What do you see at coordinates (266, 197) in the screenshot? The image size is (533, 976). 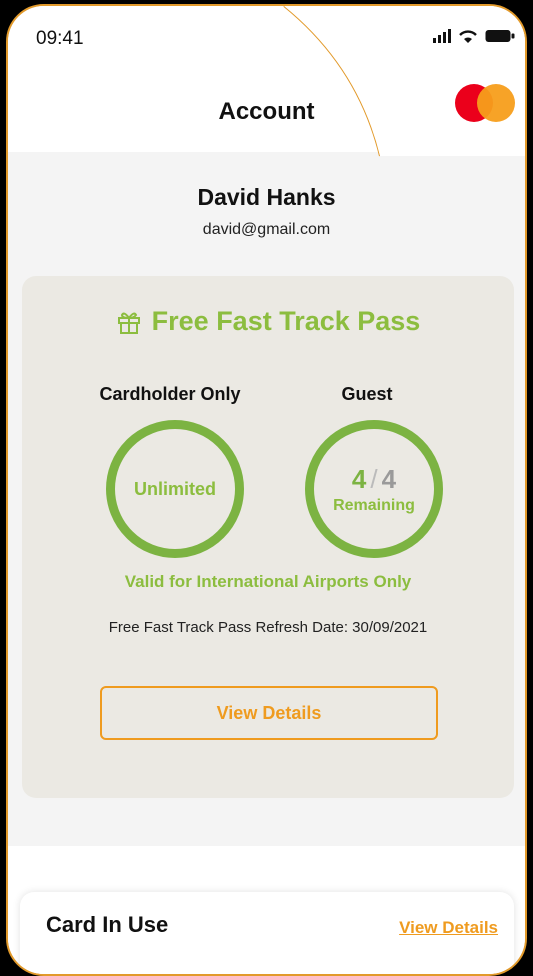 I see `profile-name: David Hanks` at bounding box center [266, 197].